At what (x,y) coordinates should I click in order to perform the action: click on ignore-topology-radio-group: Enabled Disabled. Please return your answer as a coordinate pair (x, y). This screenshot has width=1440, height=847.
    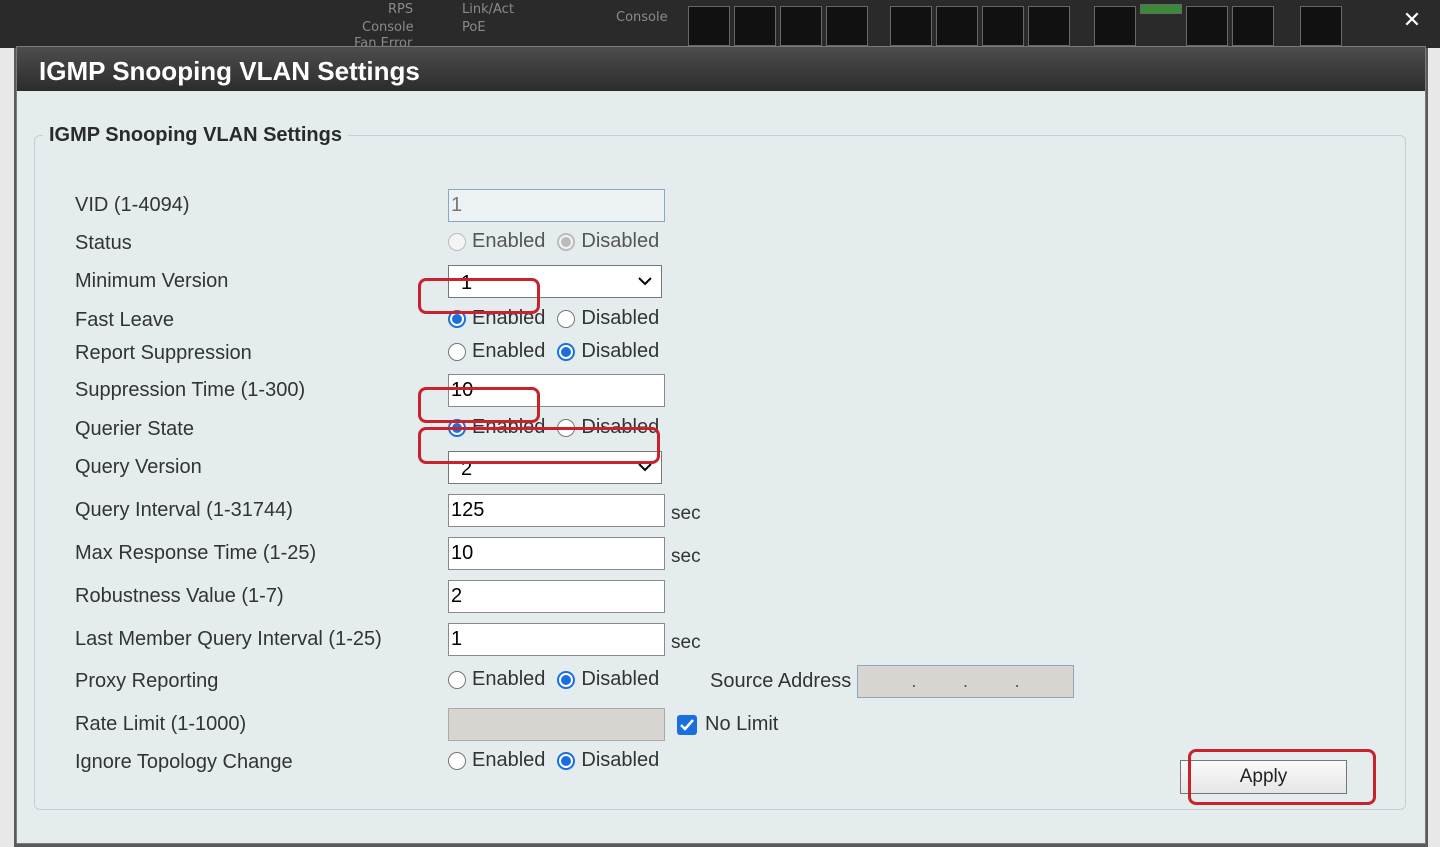
    Looking at the image, I should click on (559, 760).